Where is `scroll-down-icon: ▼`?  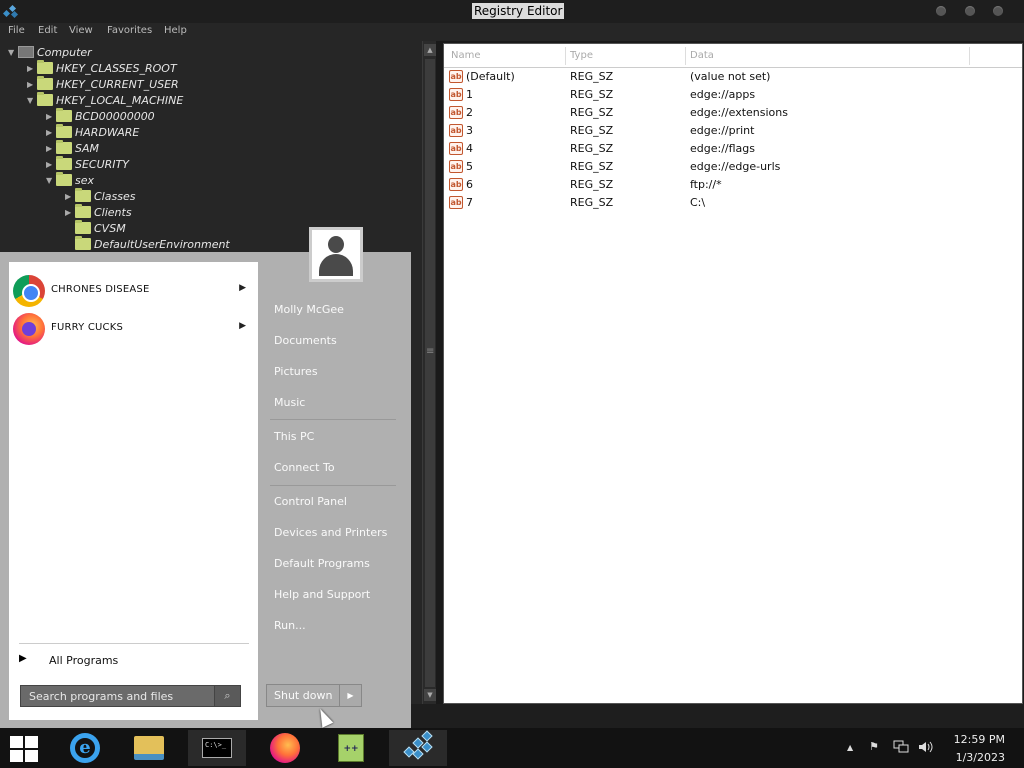
scroll-down-icon: ▼ is located at coordinates (430, 695).